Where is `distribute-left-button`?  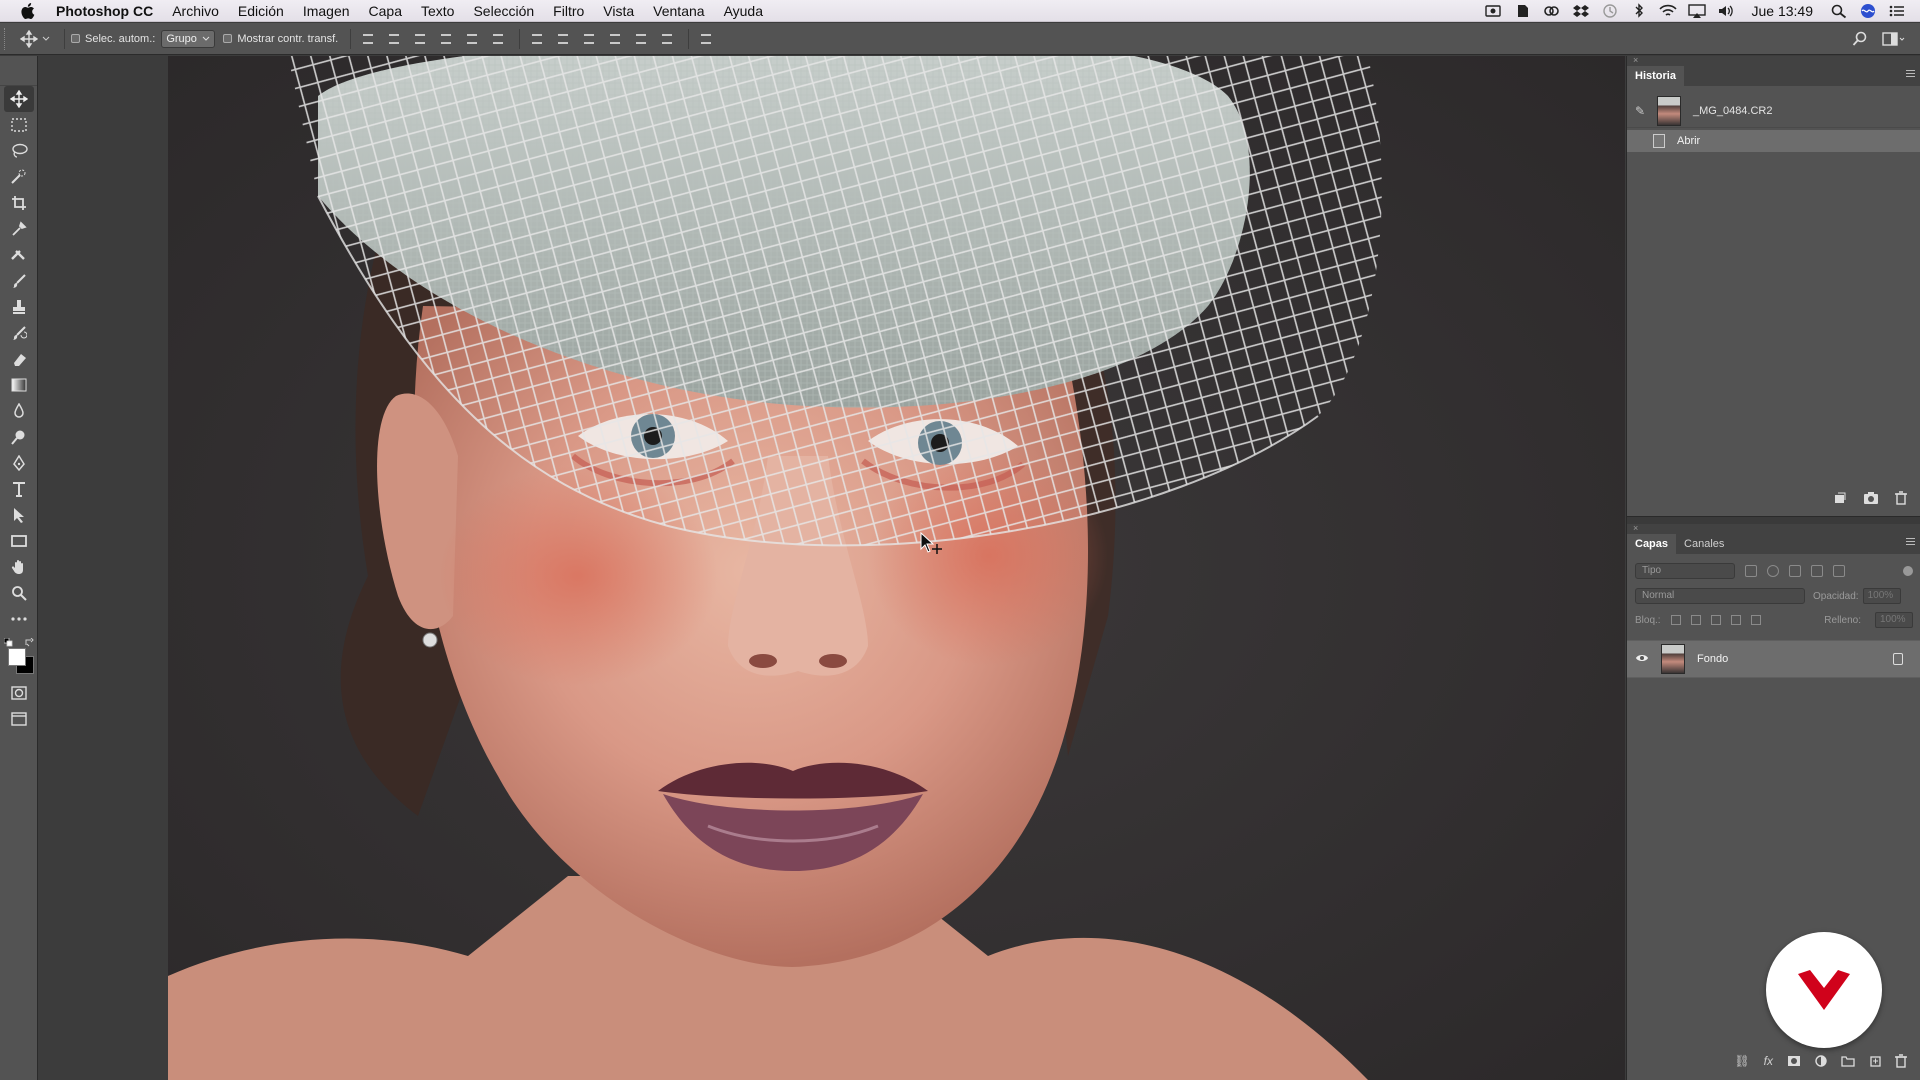 distribute-left-button is located at coordinates (615, 39).